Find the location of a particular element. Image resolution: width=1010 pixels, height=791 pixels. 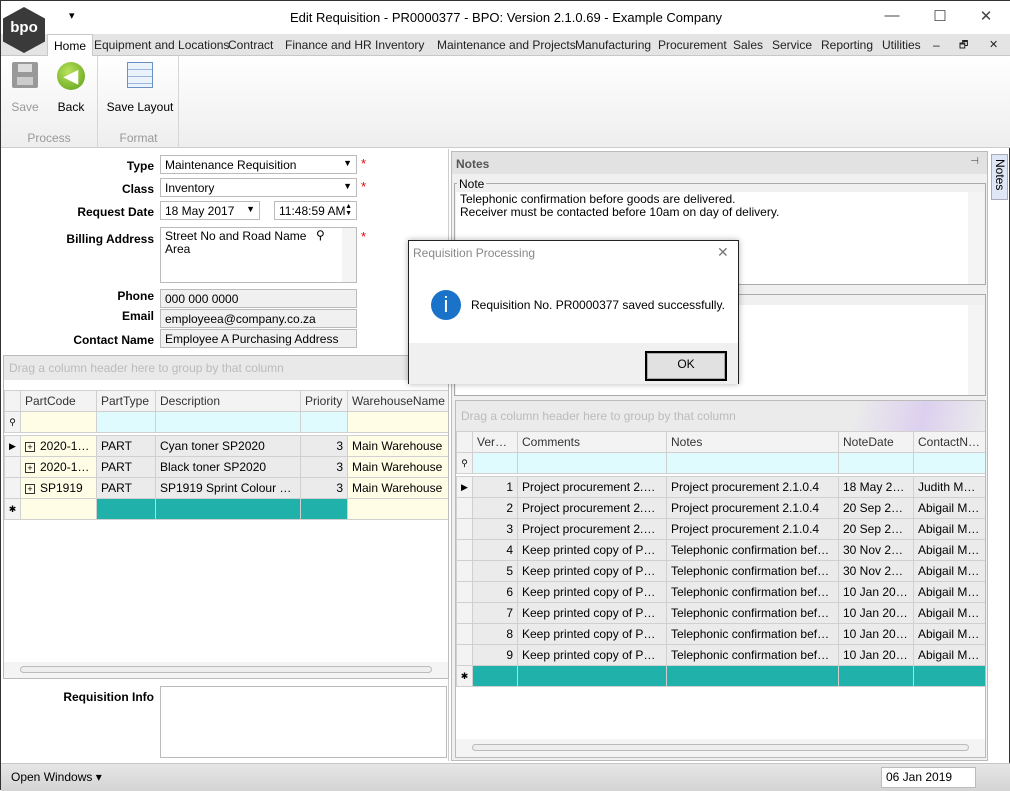

dialog-close-icon: ✕ is located at coordinates (723, 252).